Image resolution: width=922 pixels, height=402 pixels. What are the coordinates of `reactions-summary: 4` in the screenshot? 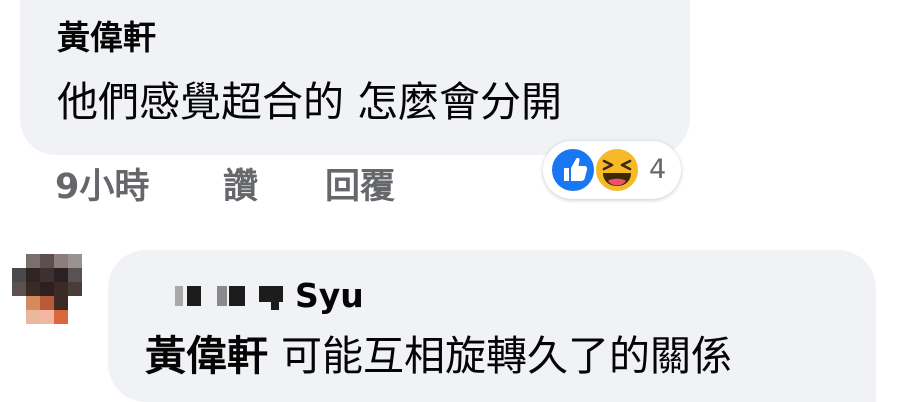 It's located at (612, 170).